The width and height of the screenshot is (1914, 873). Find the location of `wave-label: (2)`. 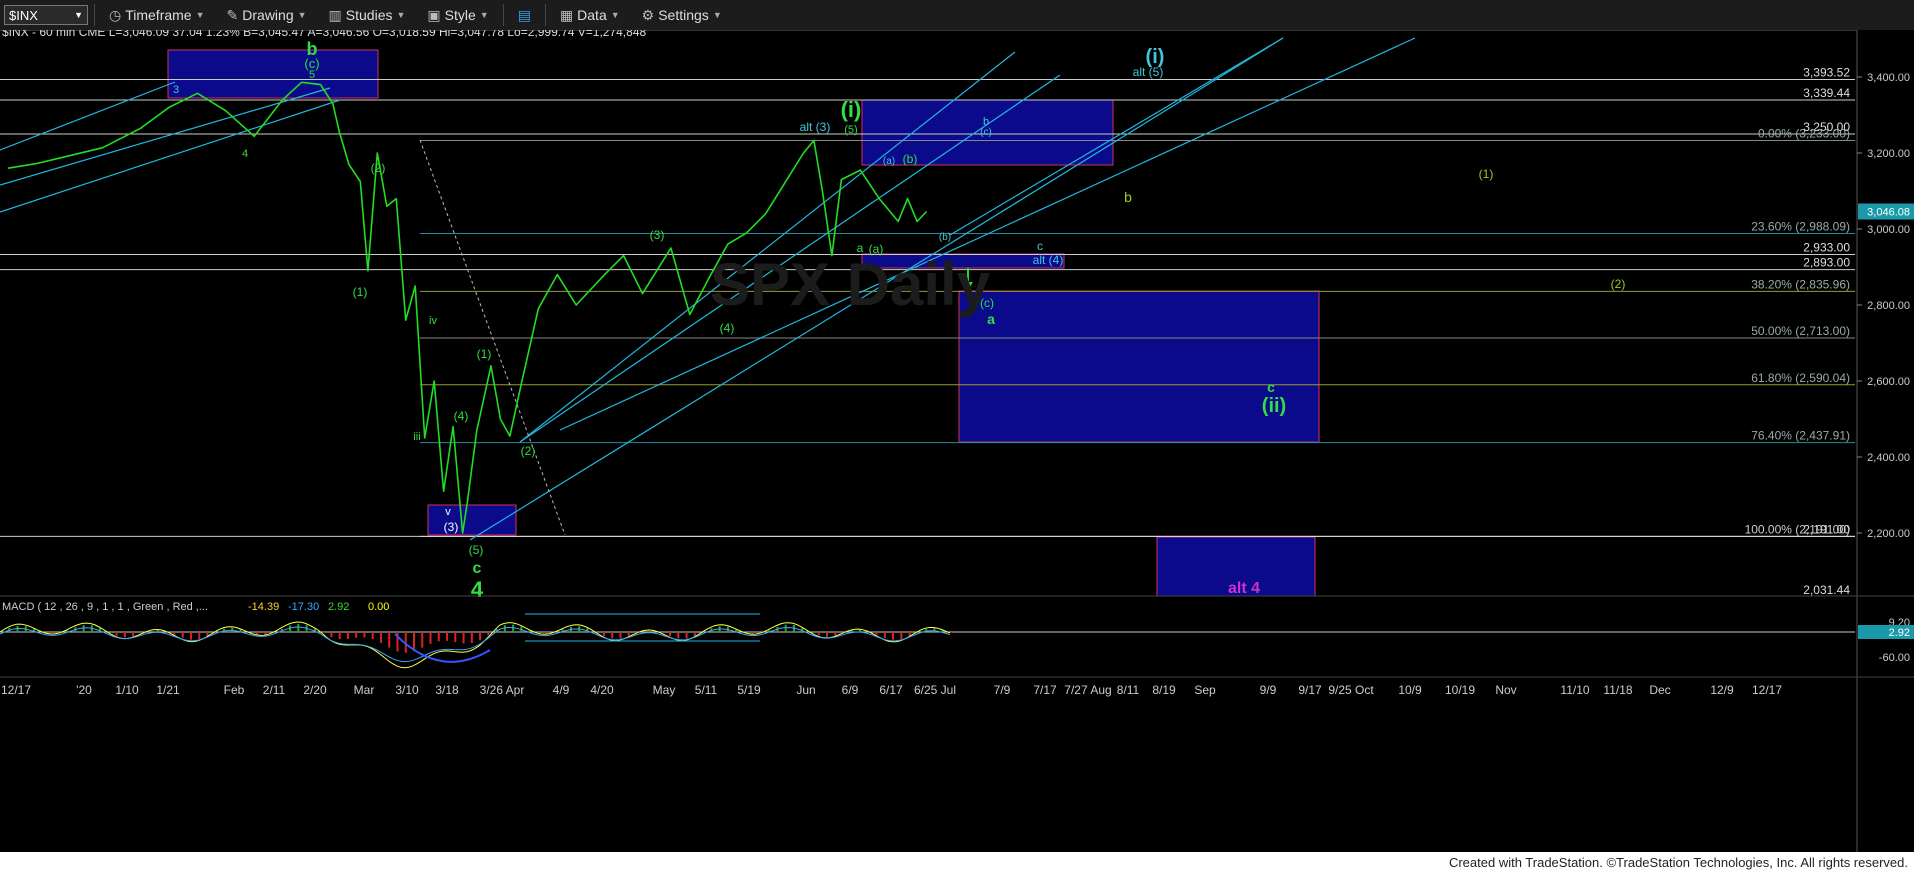

wave-label: (2) is located at coordinates (528, 451).